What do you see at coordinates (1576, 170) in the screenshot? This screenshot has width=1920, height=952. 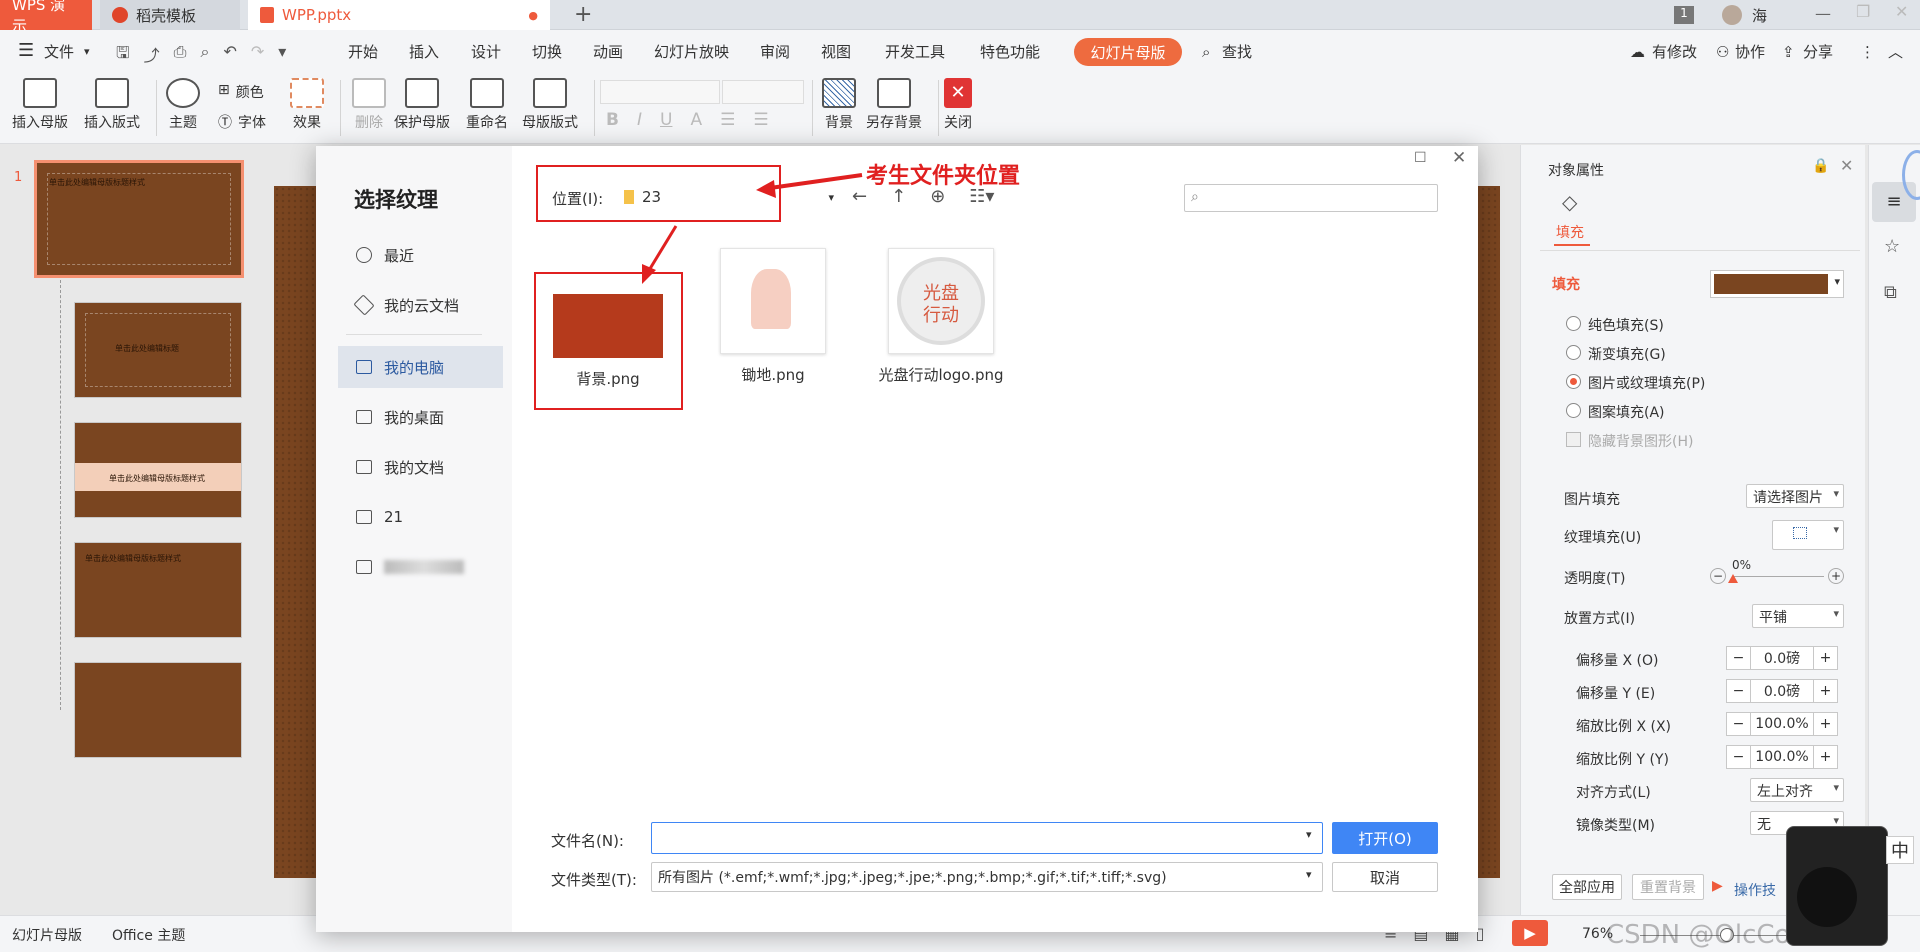 I see `properties-title: 对象属性` at bounding box center [1576, 170].